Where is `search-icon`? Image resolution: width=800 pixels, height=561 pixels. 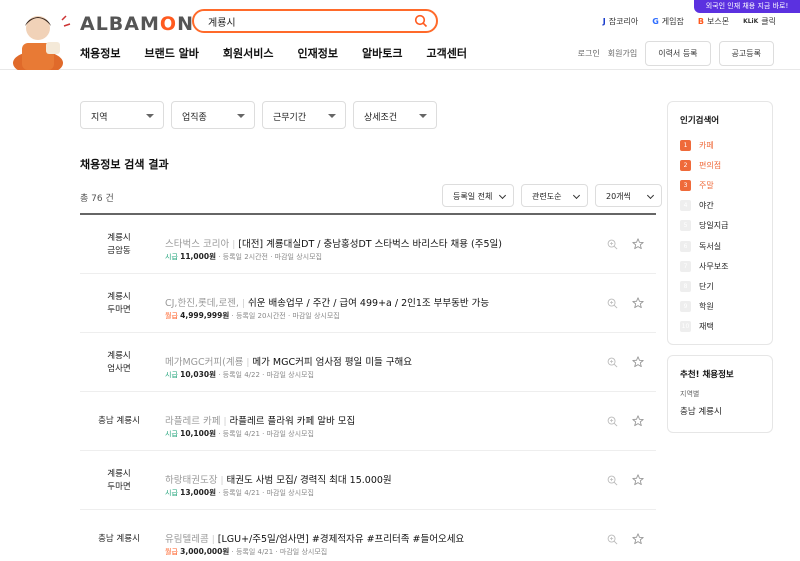
search-icon is located at coordinates (421, 21).